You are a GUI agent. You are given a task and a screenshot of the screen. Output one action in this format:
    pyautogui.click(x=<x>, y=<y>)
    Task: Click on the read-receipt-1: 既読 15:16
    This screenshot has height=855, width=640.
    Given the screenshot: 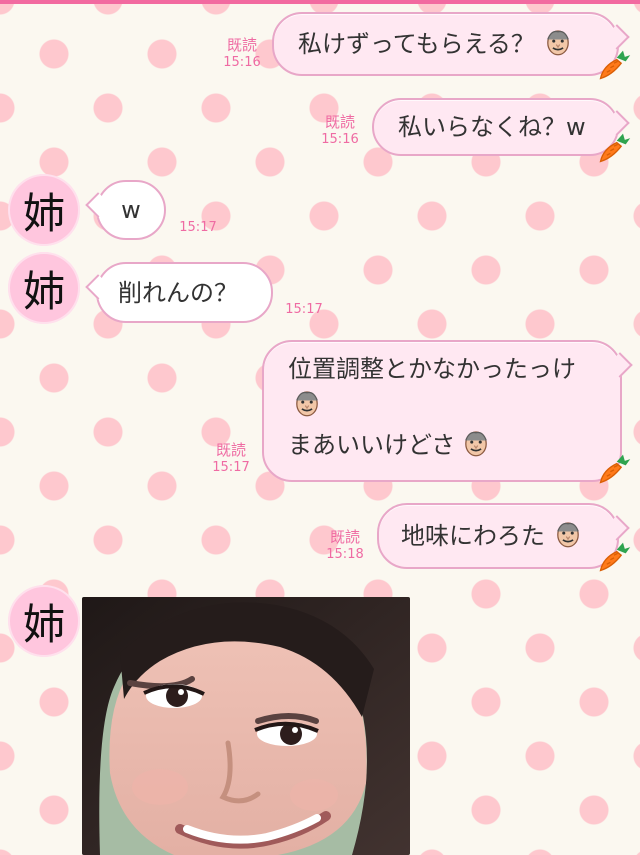 What is the action you would take?
    pyautogui.click(x=242, y=53)
    